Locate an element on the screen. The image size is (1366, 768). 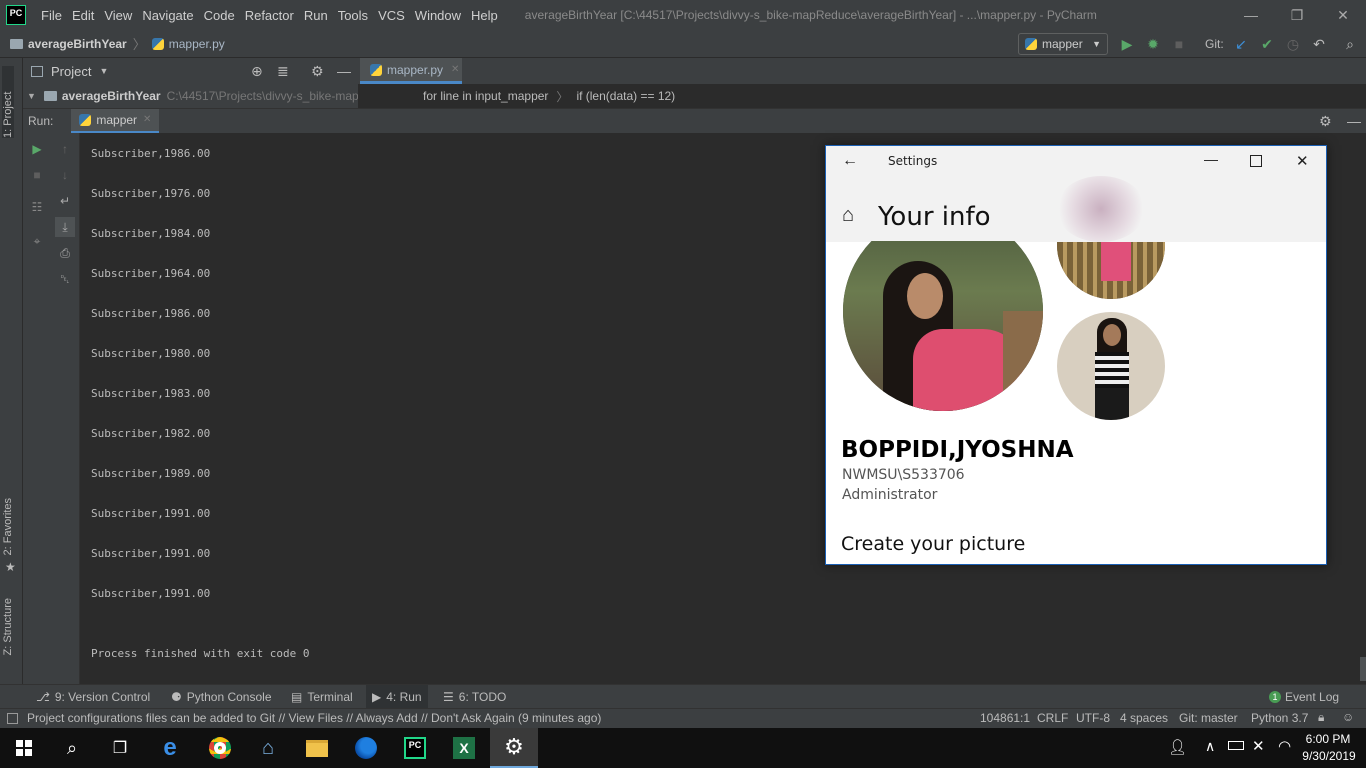
run-button: ▶ is located at coordinates (1127, 44).